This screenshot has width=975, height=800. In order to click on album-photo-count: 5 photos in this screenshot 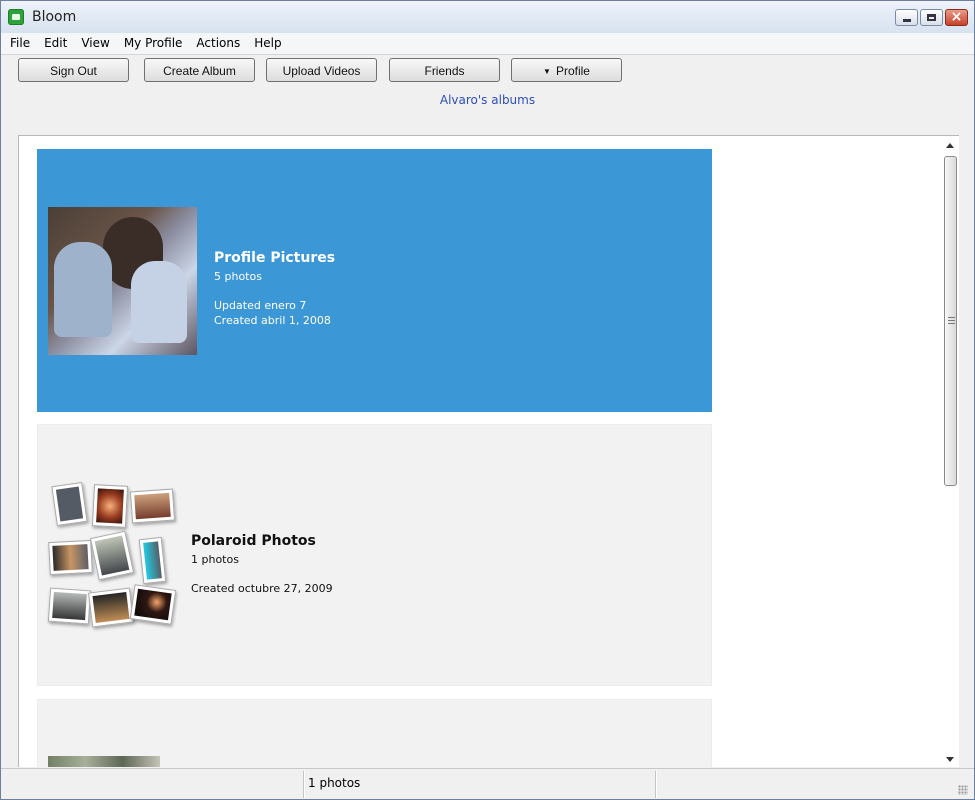, I will do `click(238, 276)`.